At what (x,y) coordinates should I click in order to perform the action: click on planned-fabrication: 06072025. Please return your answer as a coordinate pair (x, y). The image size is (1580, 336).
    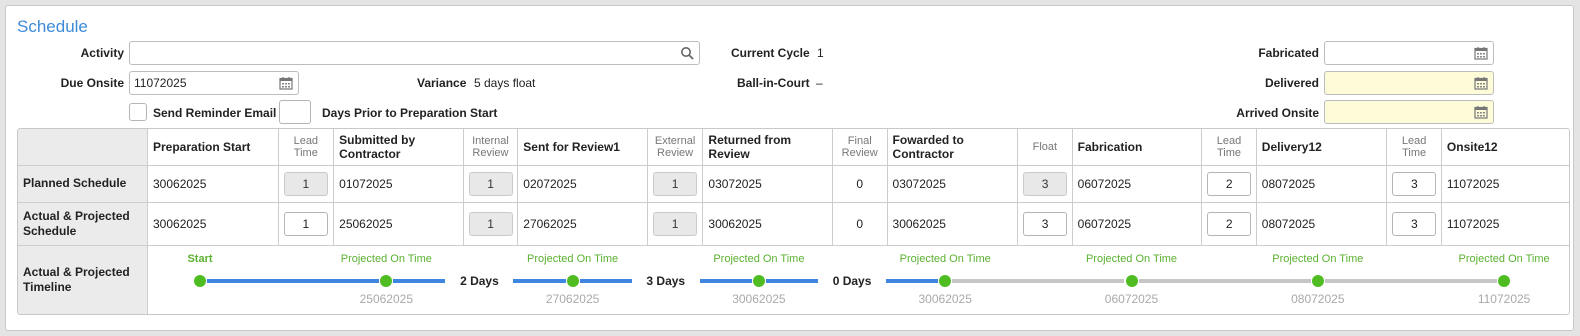
    Looking at the image, I should click on (1137, 184).